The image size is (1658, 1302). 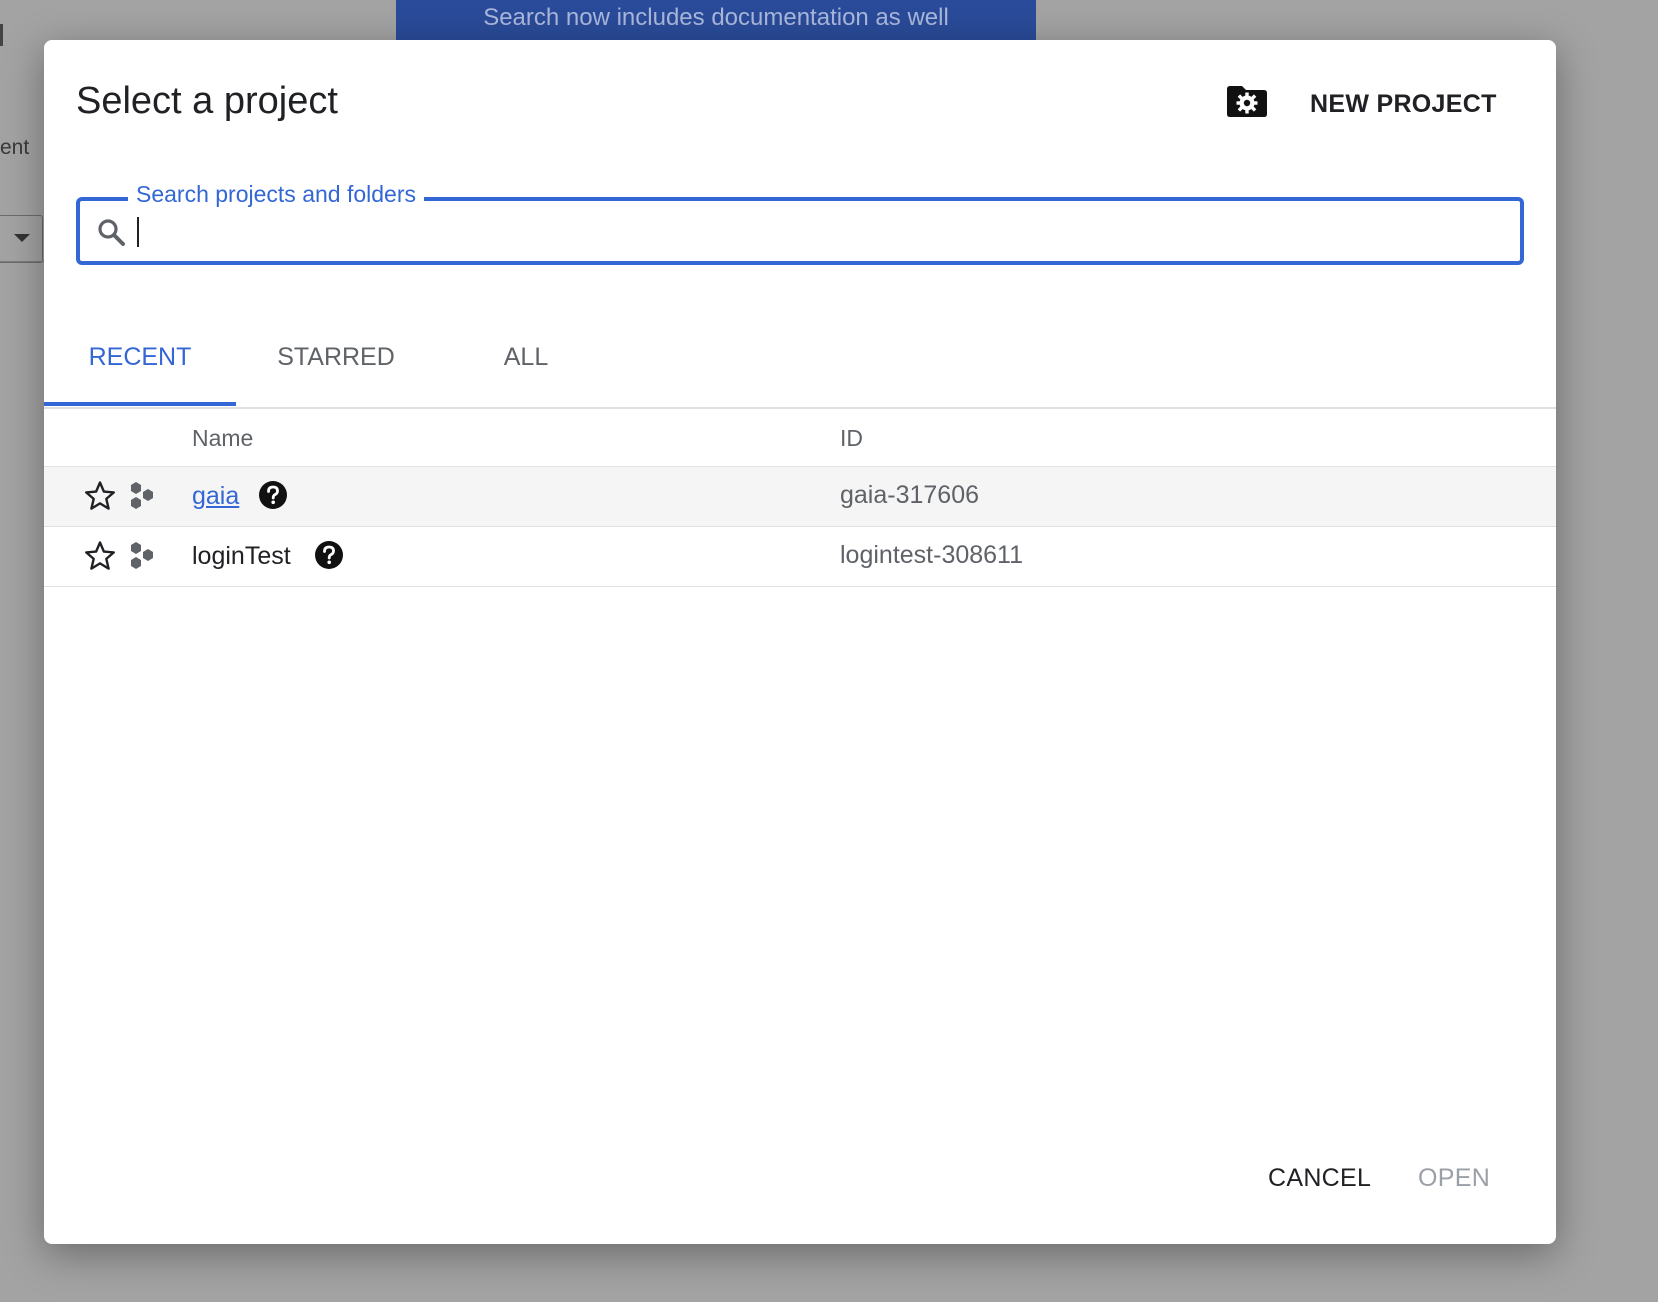 What do you see at coordinates (800, 497) in the screenshot?
I see `table-row: gaia gaia-317606` at bounding box center [800, 497].